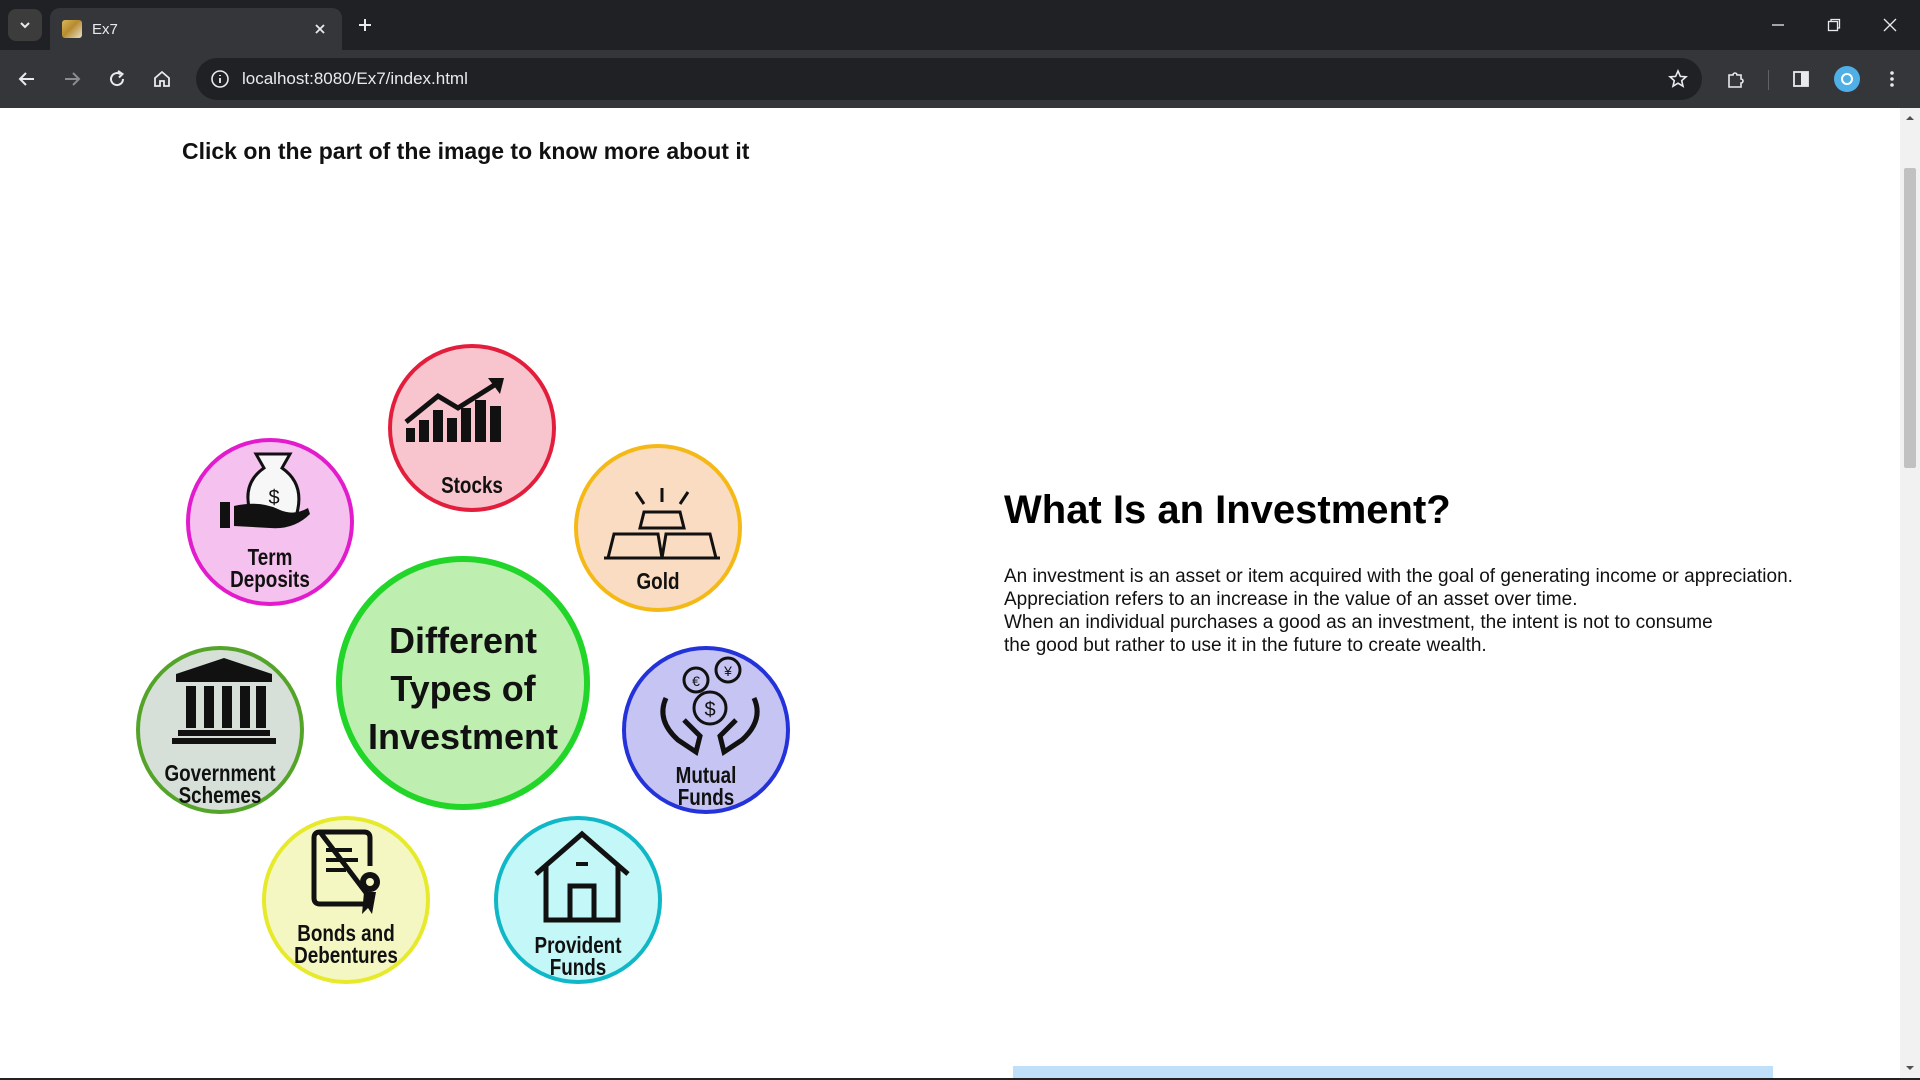  I want to click on address-bar: localhost:8080/Ex7/index.html, so click(949, 79).